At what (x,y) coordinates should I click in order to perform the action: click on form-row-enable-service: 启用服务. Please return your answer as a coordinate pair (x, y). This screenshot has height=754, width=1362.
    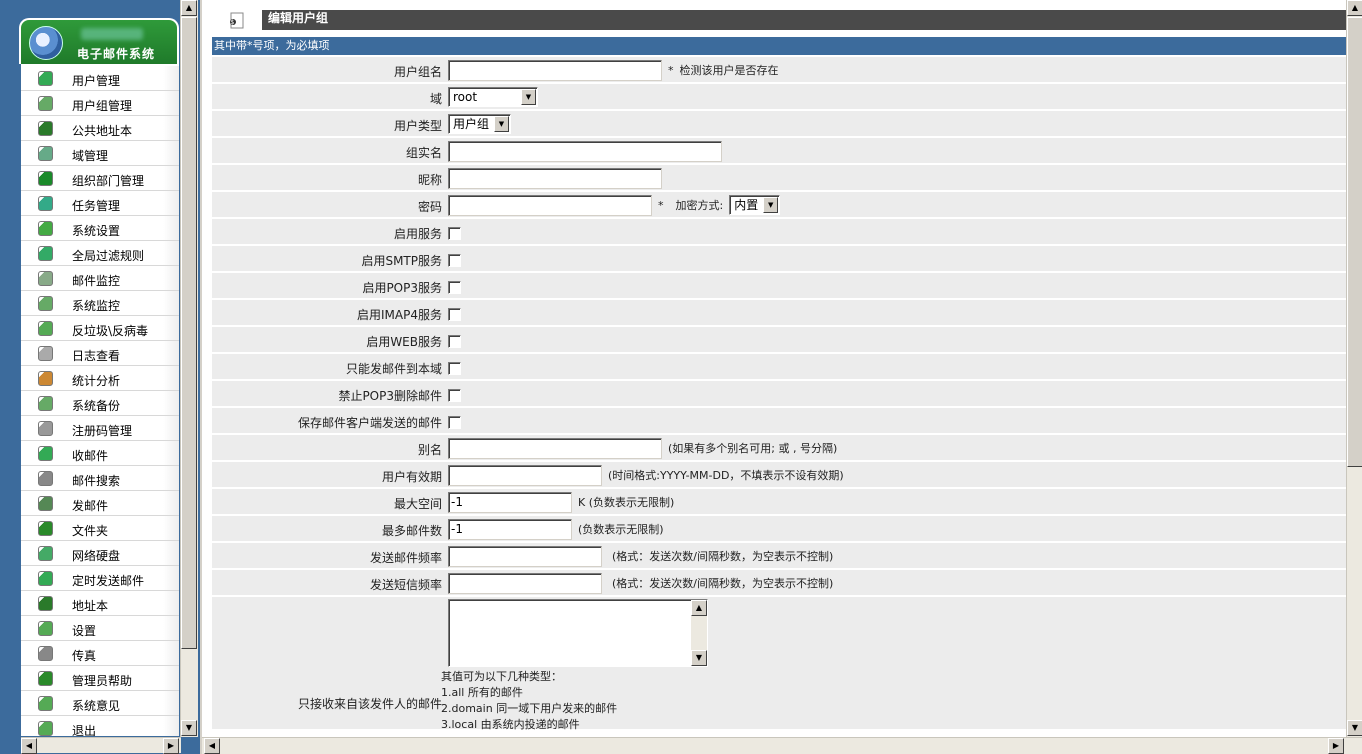
    Looking at the image, I should click on (780, 232).